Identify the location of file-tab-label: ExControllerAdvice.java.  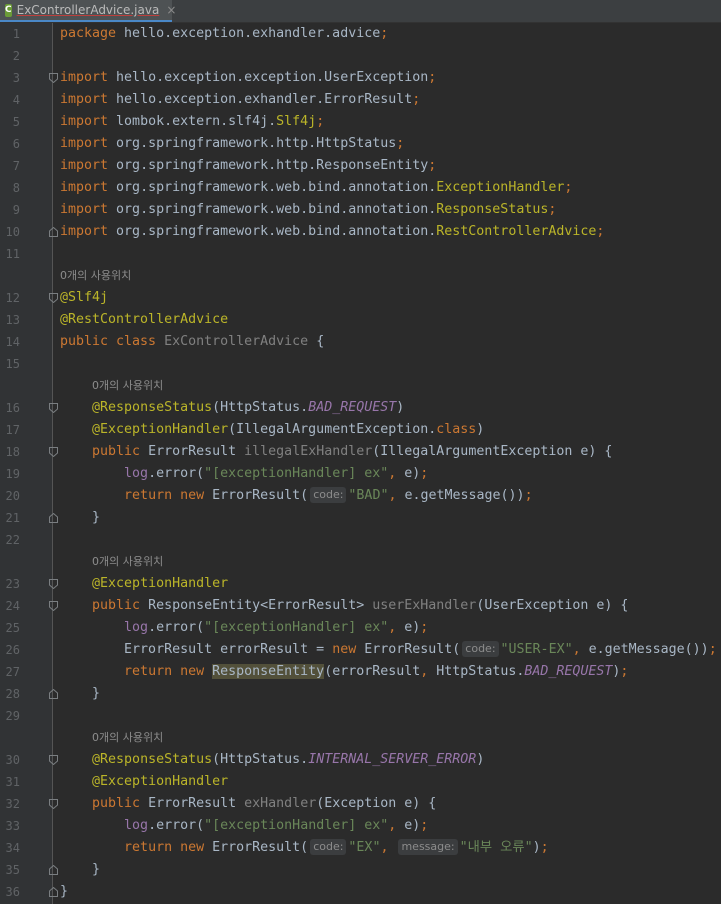
(88, 10).